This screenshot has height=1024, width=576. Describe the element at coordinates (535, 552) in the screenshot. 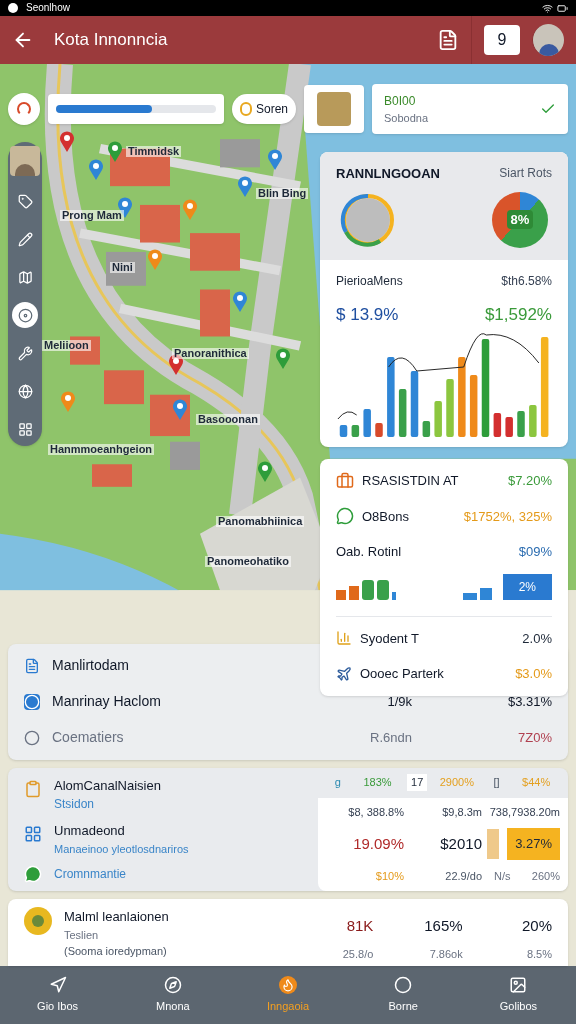

I see `row-value: $09%` at that location.